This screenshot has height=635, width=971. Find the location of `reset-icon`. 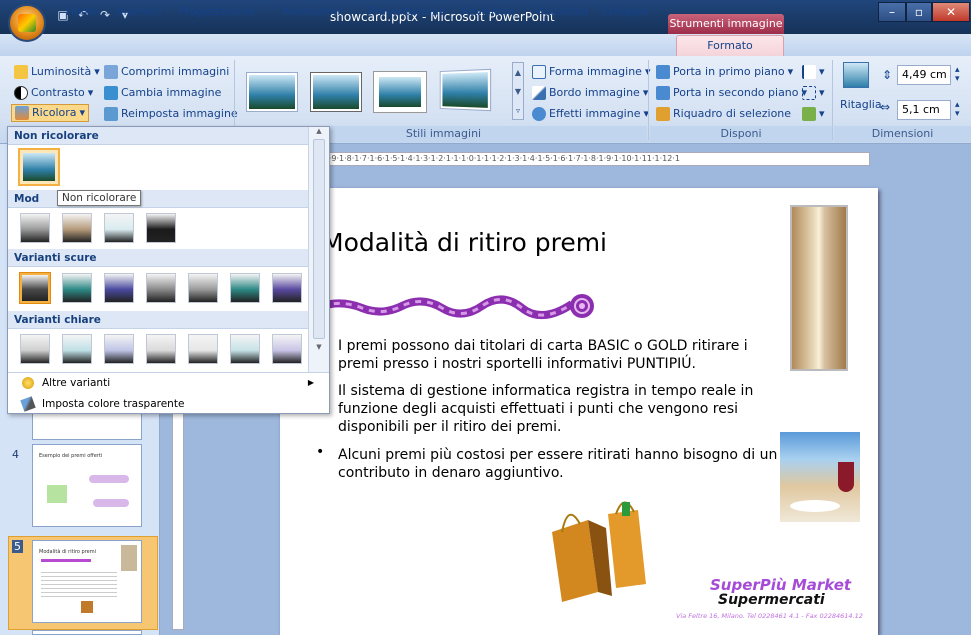

reset-icon is located at coordinates (111, 114).